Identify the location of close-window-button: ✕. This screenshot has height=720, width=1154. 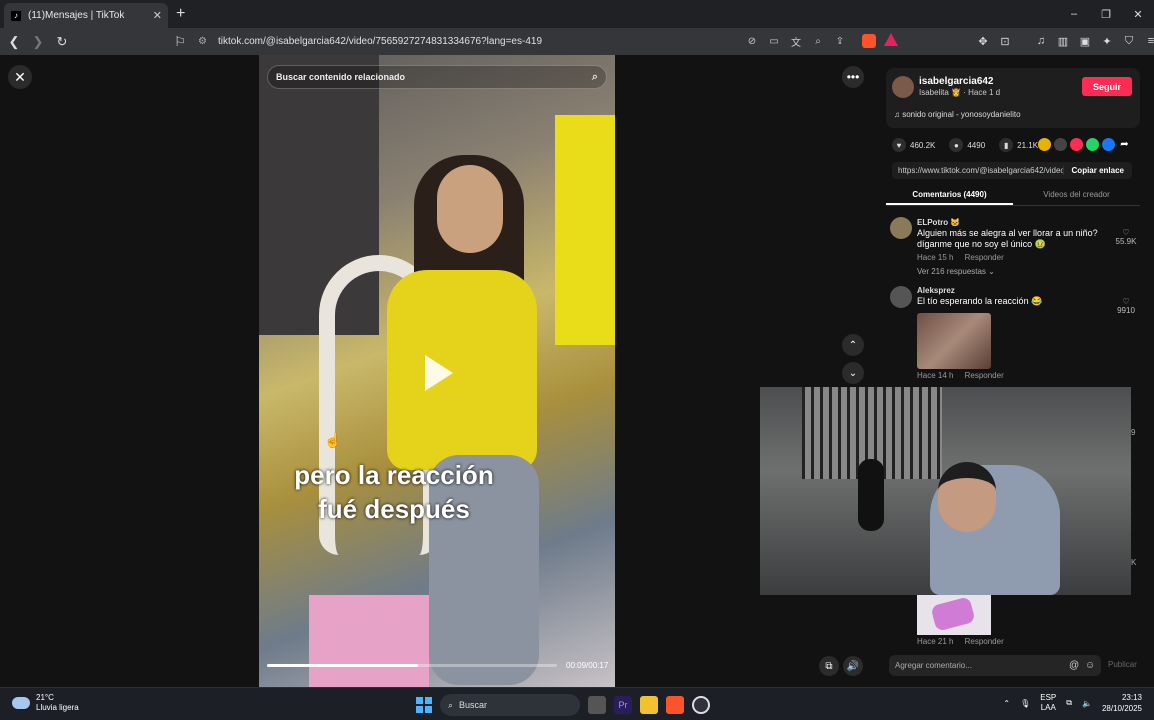
(1138, 14).